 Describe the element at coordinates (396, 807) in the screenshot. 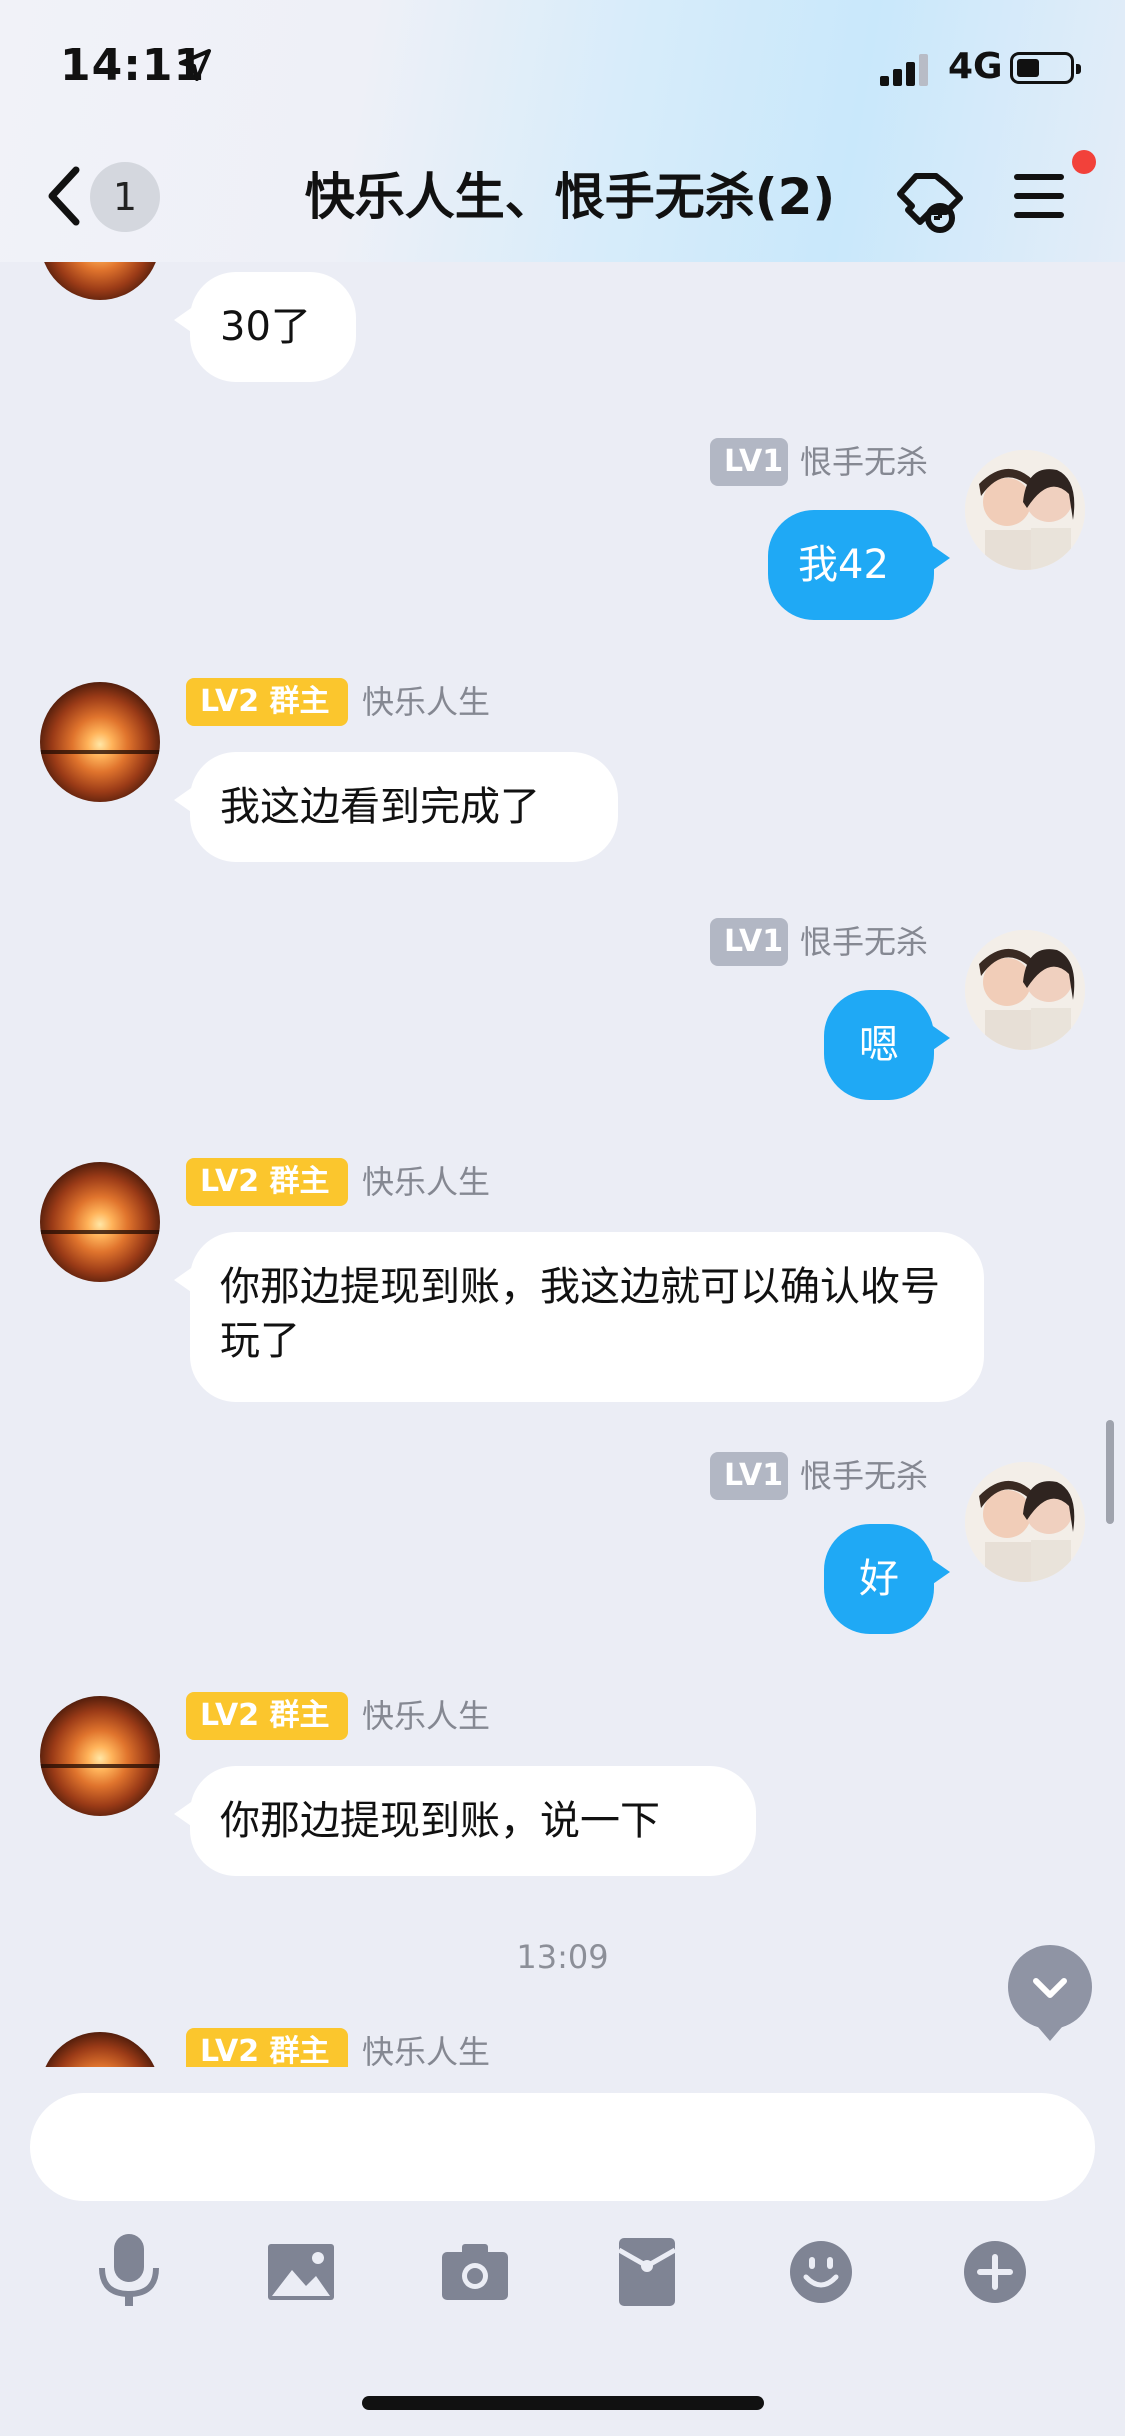

I see `message-bubble: 我这边看到完成了` at that location.